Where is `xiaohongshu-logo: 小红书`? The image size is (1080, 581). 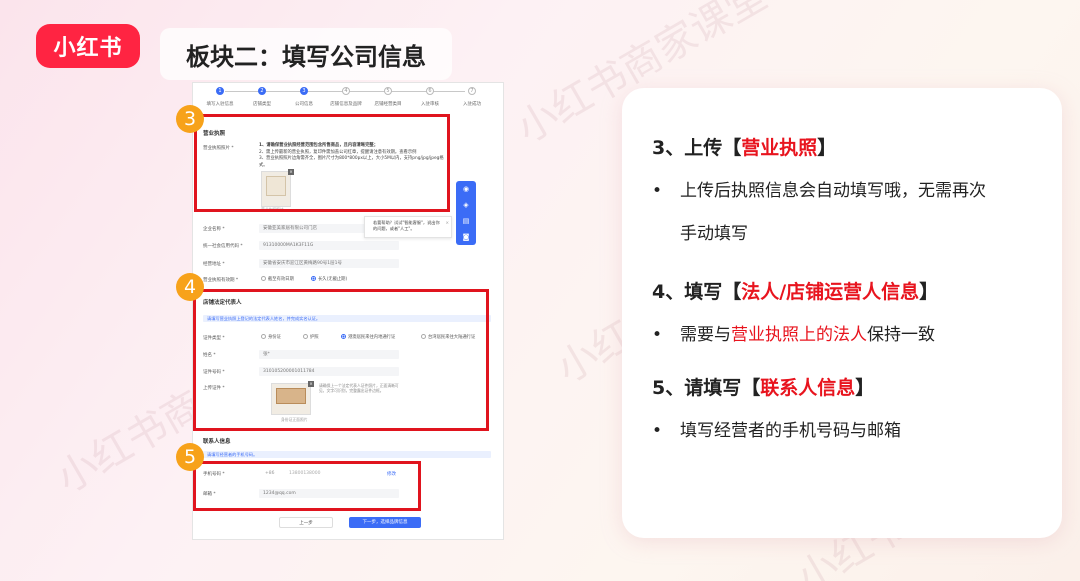
xiaohongshu-logo: 小红书 is located at coordinates (88, 46).